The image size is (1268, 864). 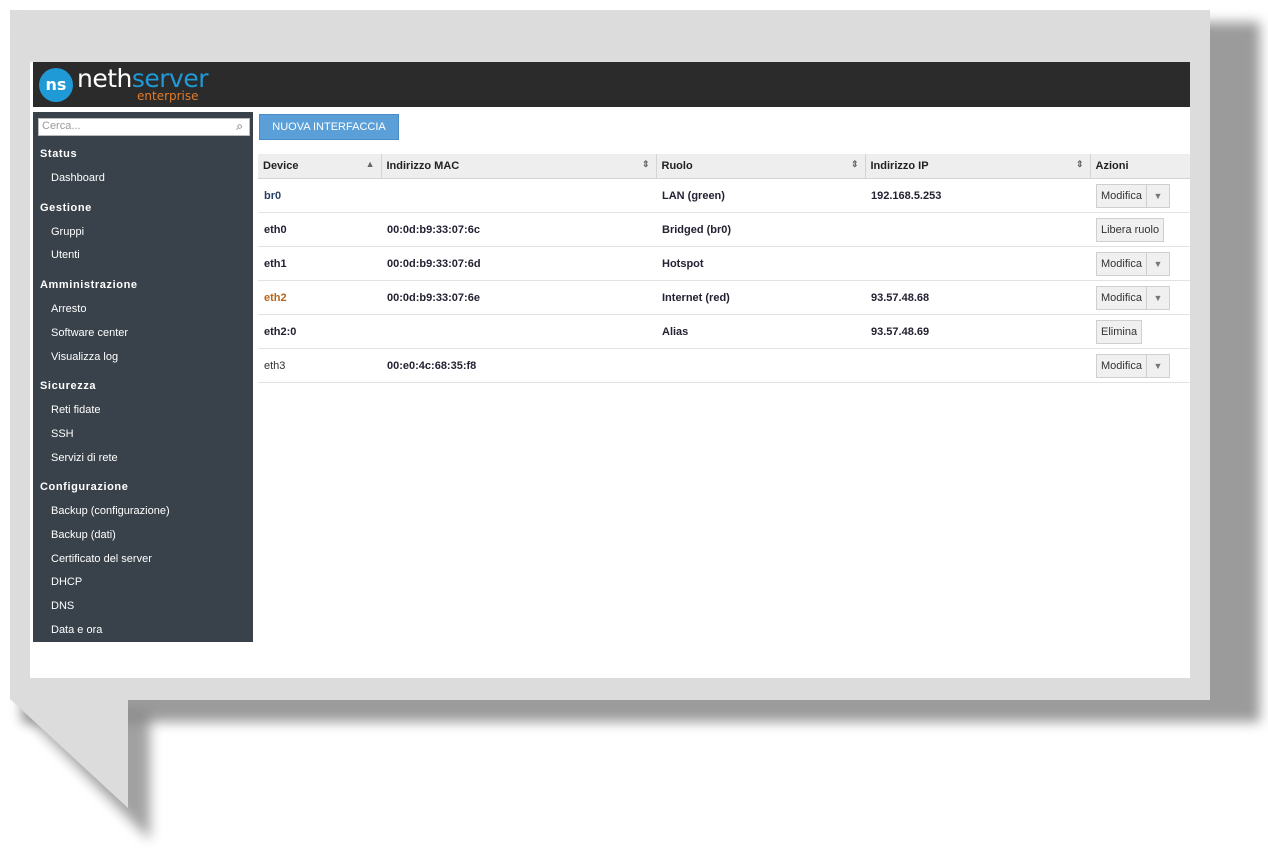 I want to click on device-cell: eth3, so click(x=319, y=365).